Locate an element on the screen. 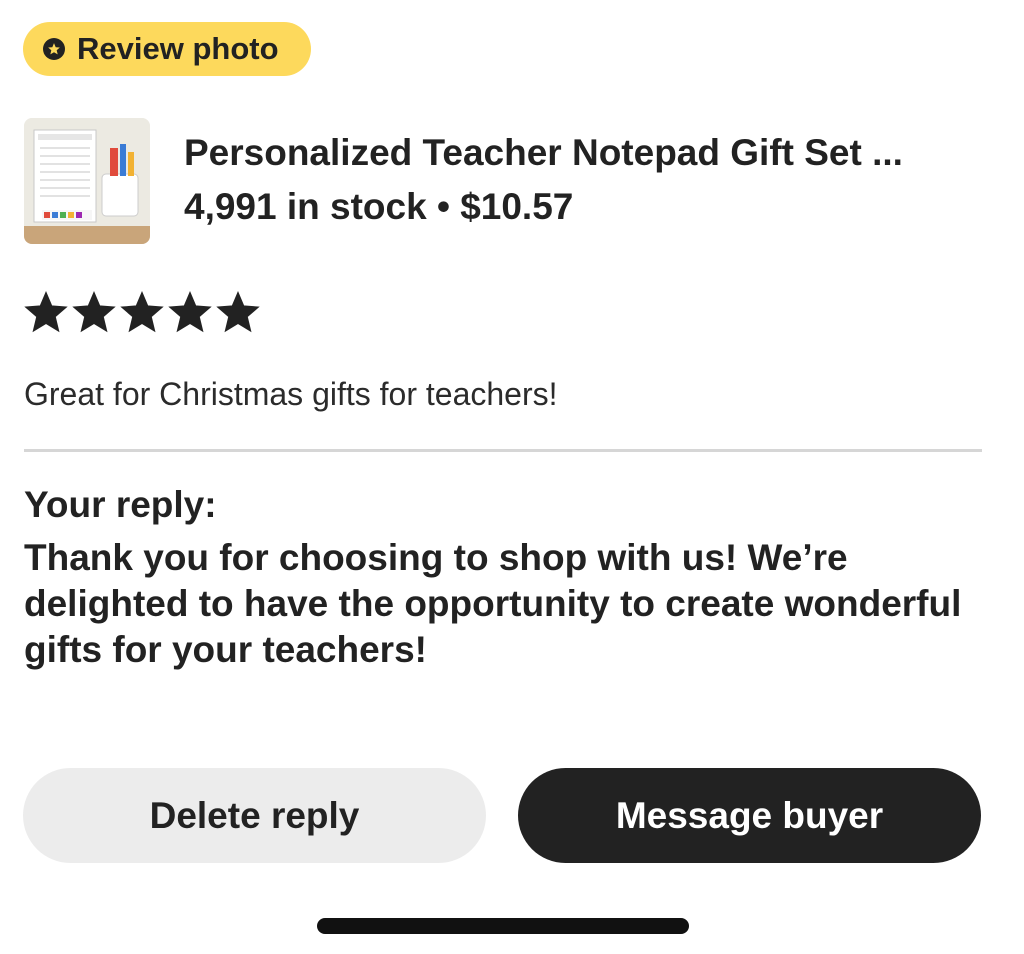 The image size is (1024, 954). review-text: Great for Christmas gifts for teachers! is located at coordinates (291, 394).